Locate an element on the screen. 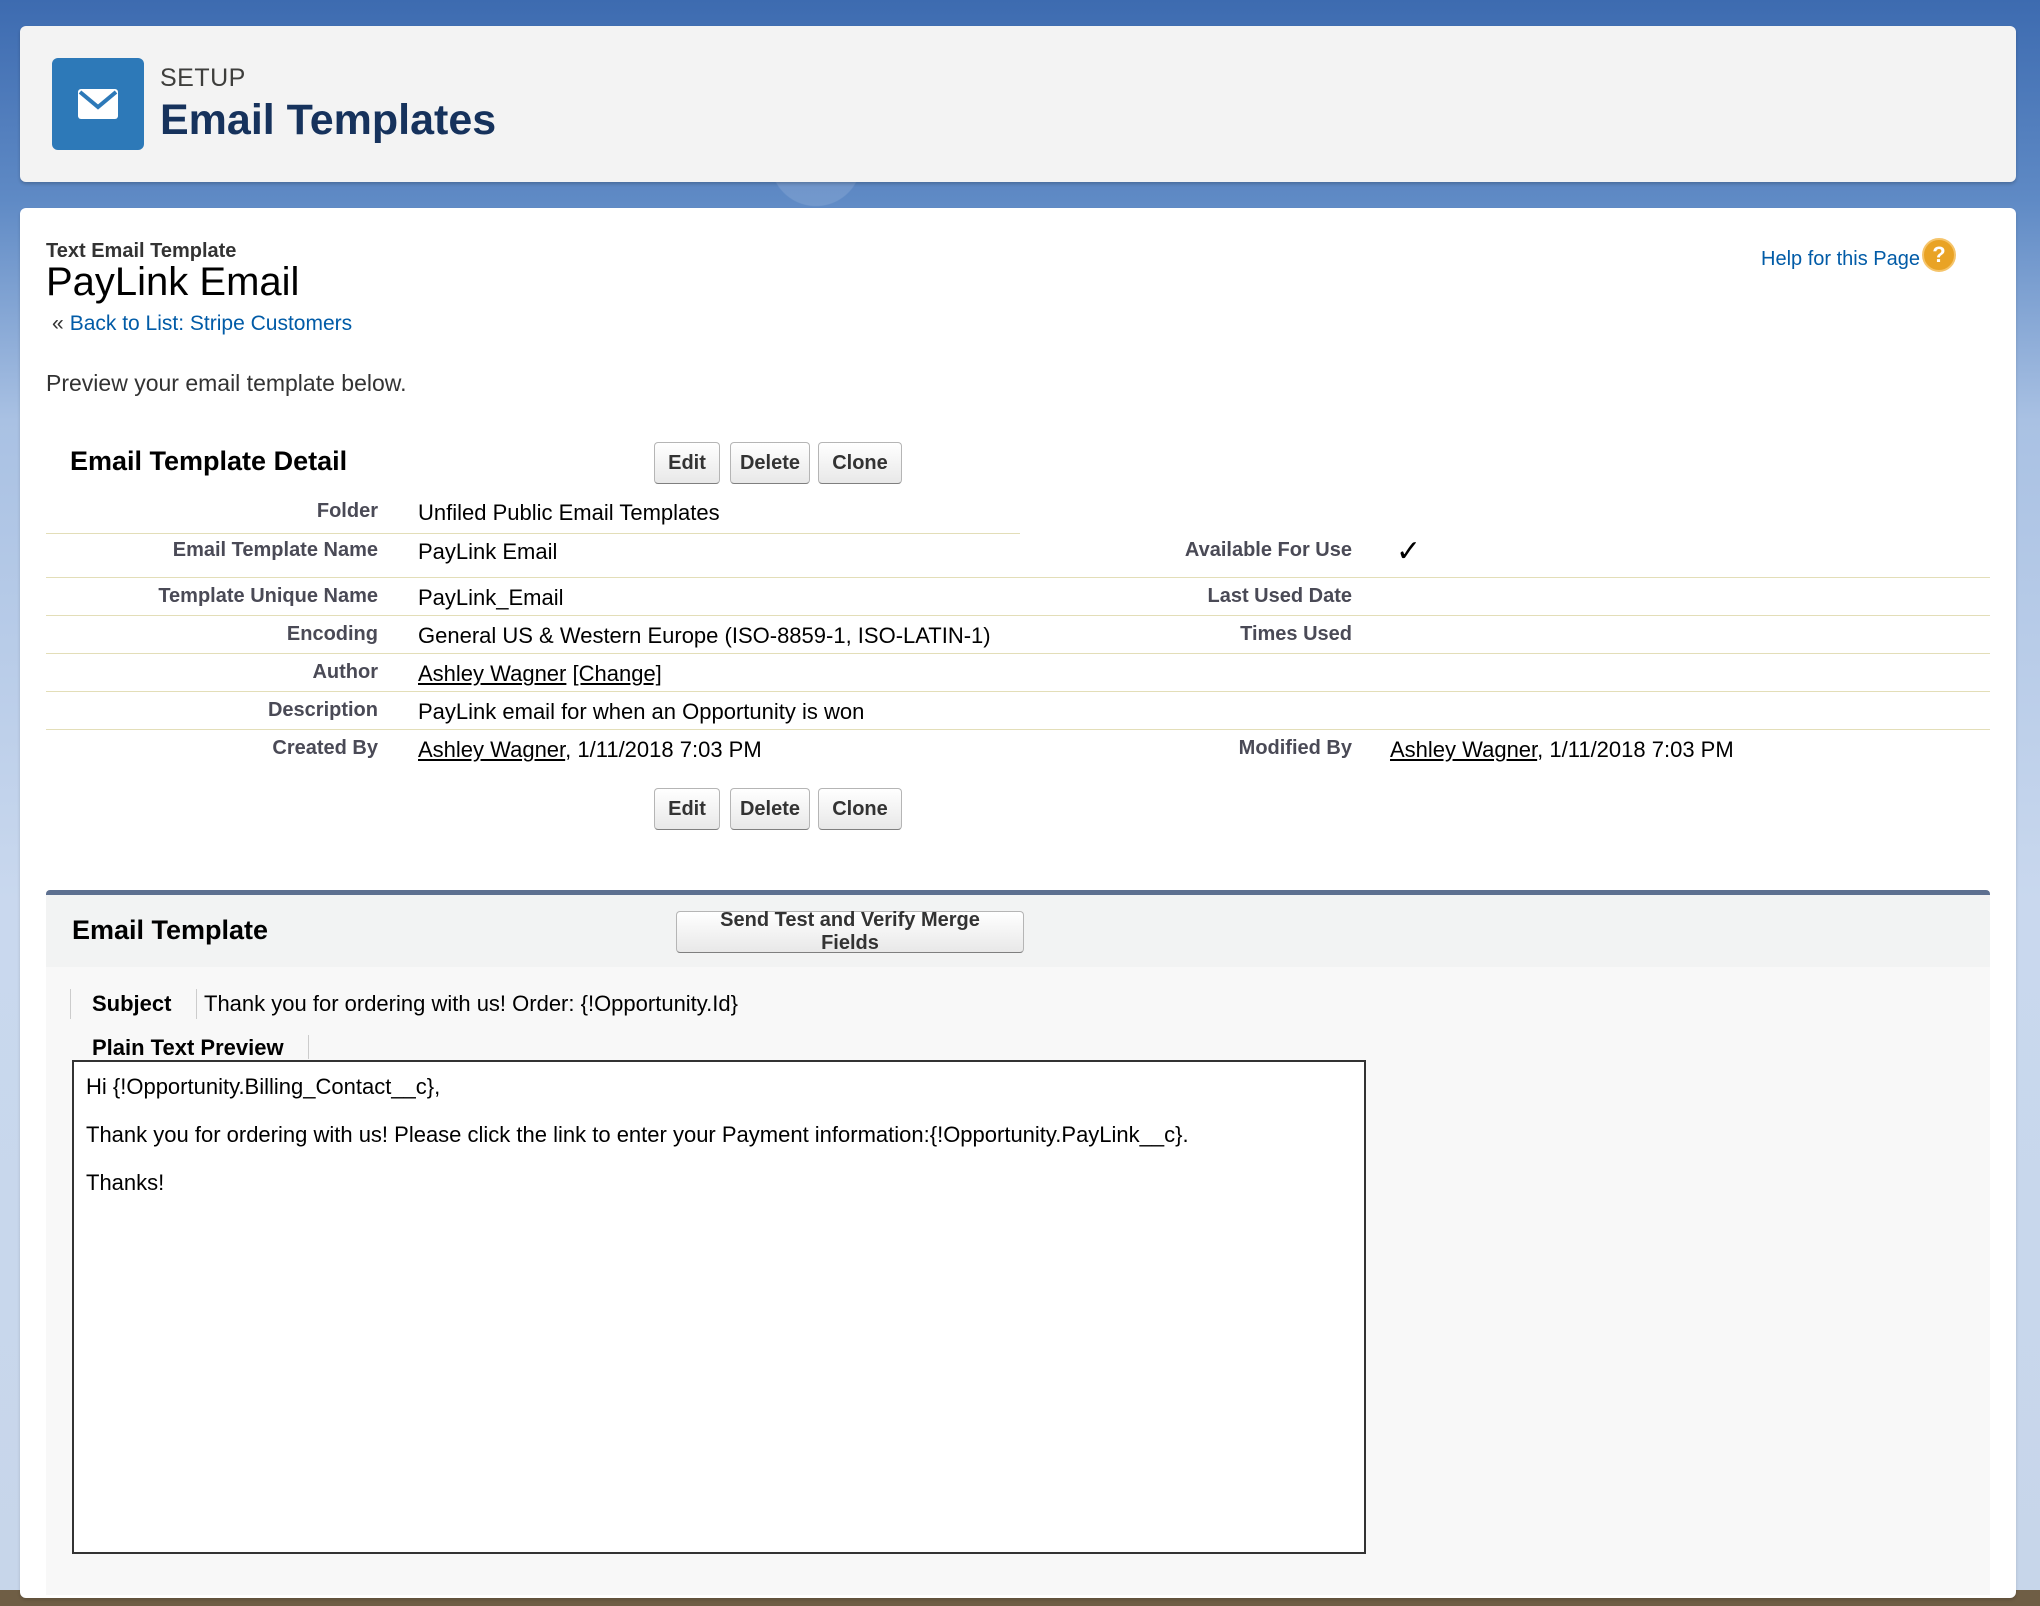 The image size is (2040, 1606). preview-label-divider is located at coordinates (308, 1047).